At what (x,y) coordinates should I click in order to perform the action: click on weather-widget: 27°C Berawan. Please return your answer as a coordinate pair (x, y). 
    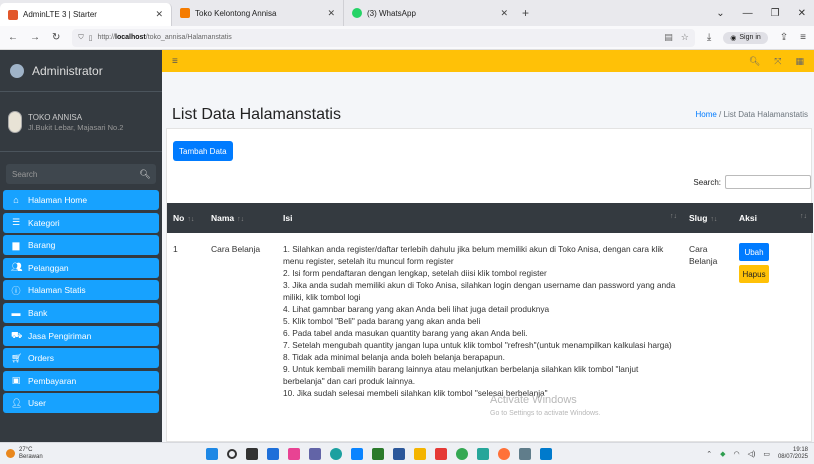
    Looking at the image, I should click on (86, 454).